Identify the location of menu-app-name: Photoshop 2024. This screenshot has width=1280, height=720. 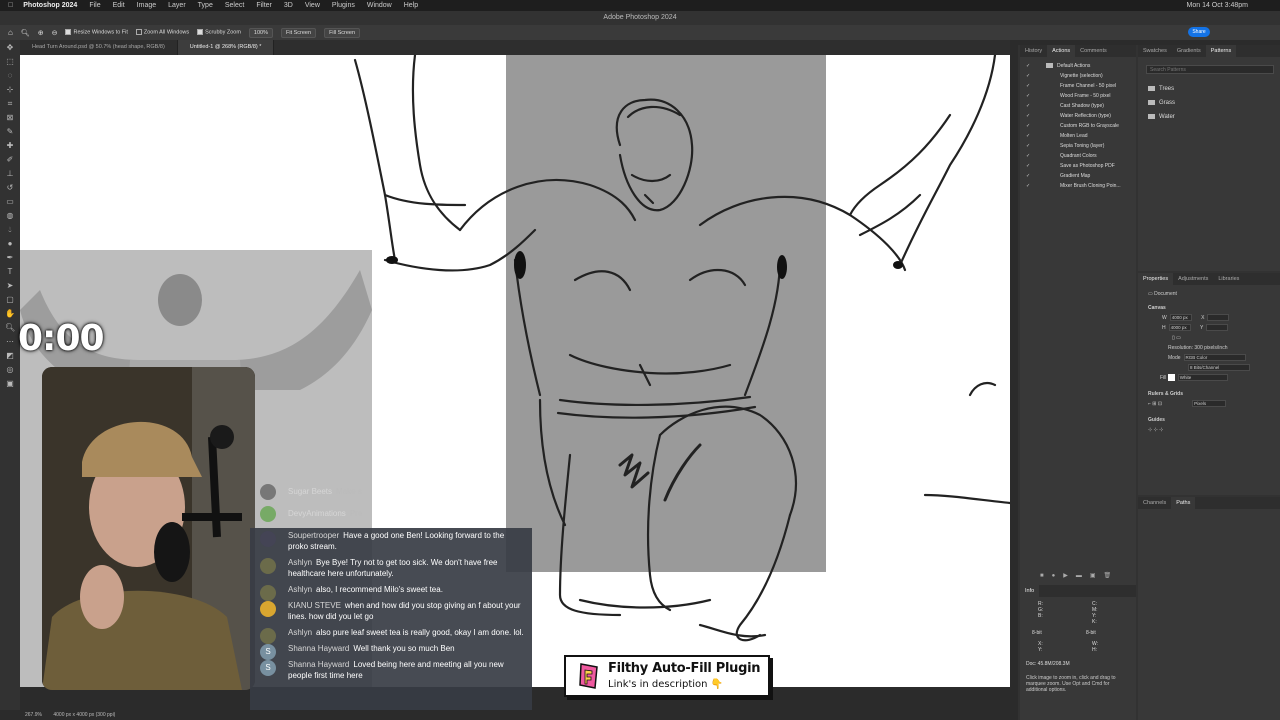
(50, 5).